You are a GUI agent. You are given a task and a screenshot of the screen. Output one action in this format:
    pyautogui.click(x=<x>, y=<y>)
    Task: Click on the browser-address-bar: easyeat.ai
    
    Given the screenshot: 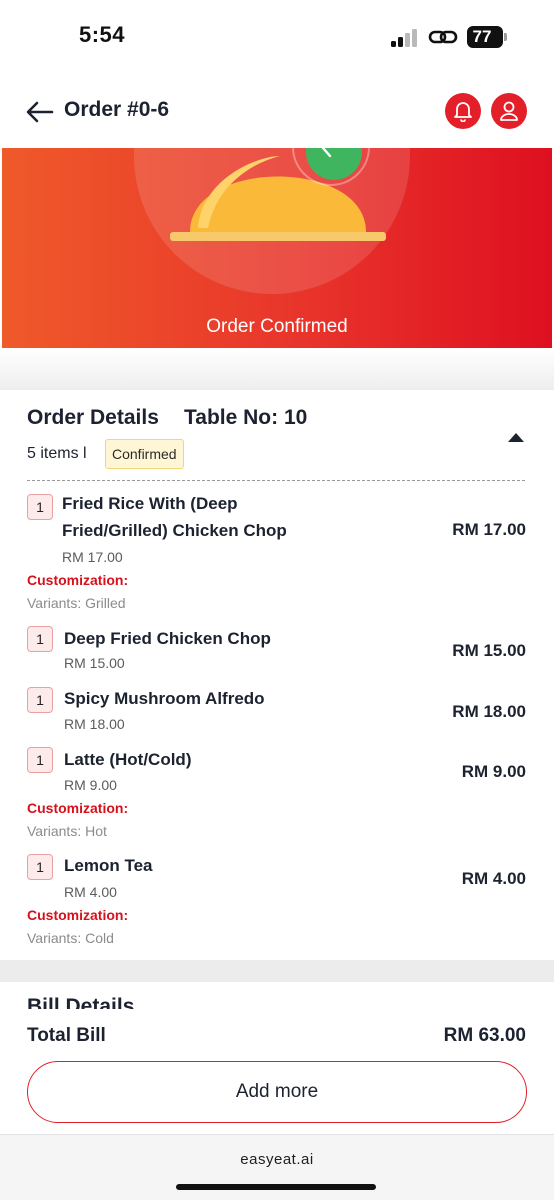 What is the action you would take?
    pyautogui.click(x=277, y=1167)
    